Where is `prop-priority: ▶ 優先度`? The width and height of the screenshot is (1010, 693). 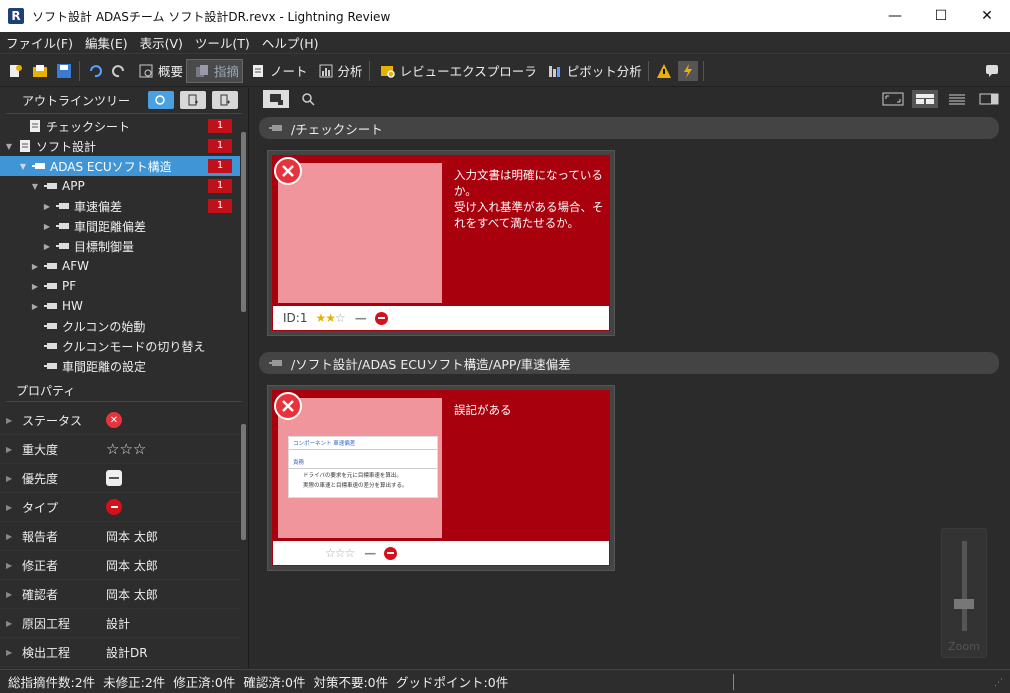
prop-priority: ▶ 優先度 is located at coordinates (120, 478).